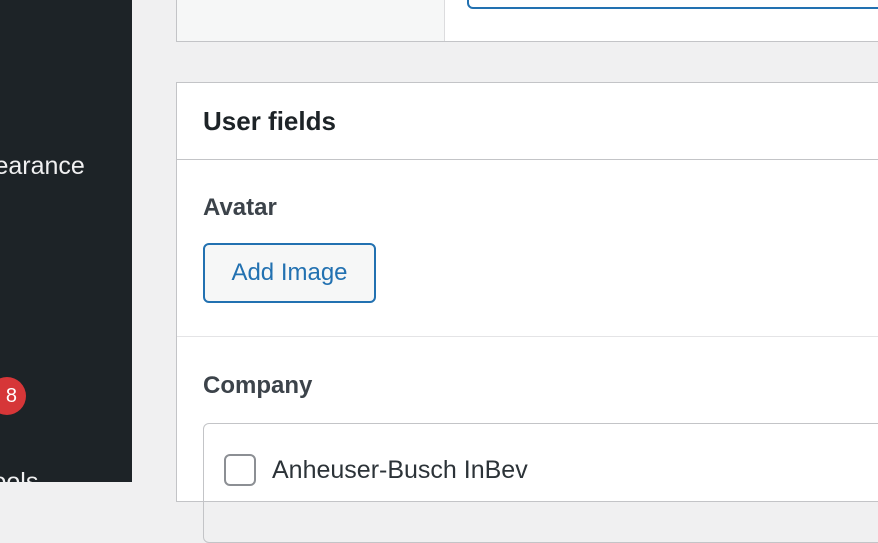  What do you see at coordinates (66, 241) in the screenshot?
I see `admin-sidebar: Appearance 8 Tools` at bounding box center [66, 241].